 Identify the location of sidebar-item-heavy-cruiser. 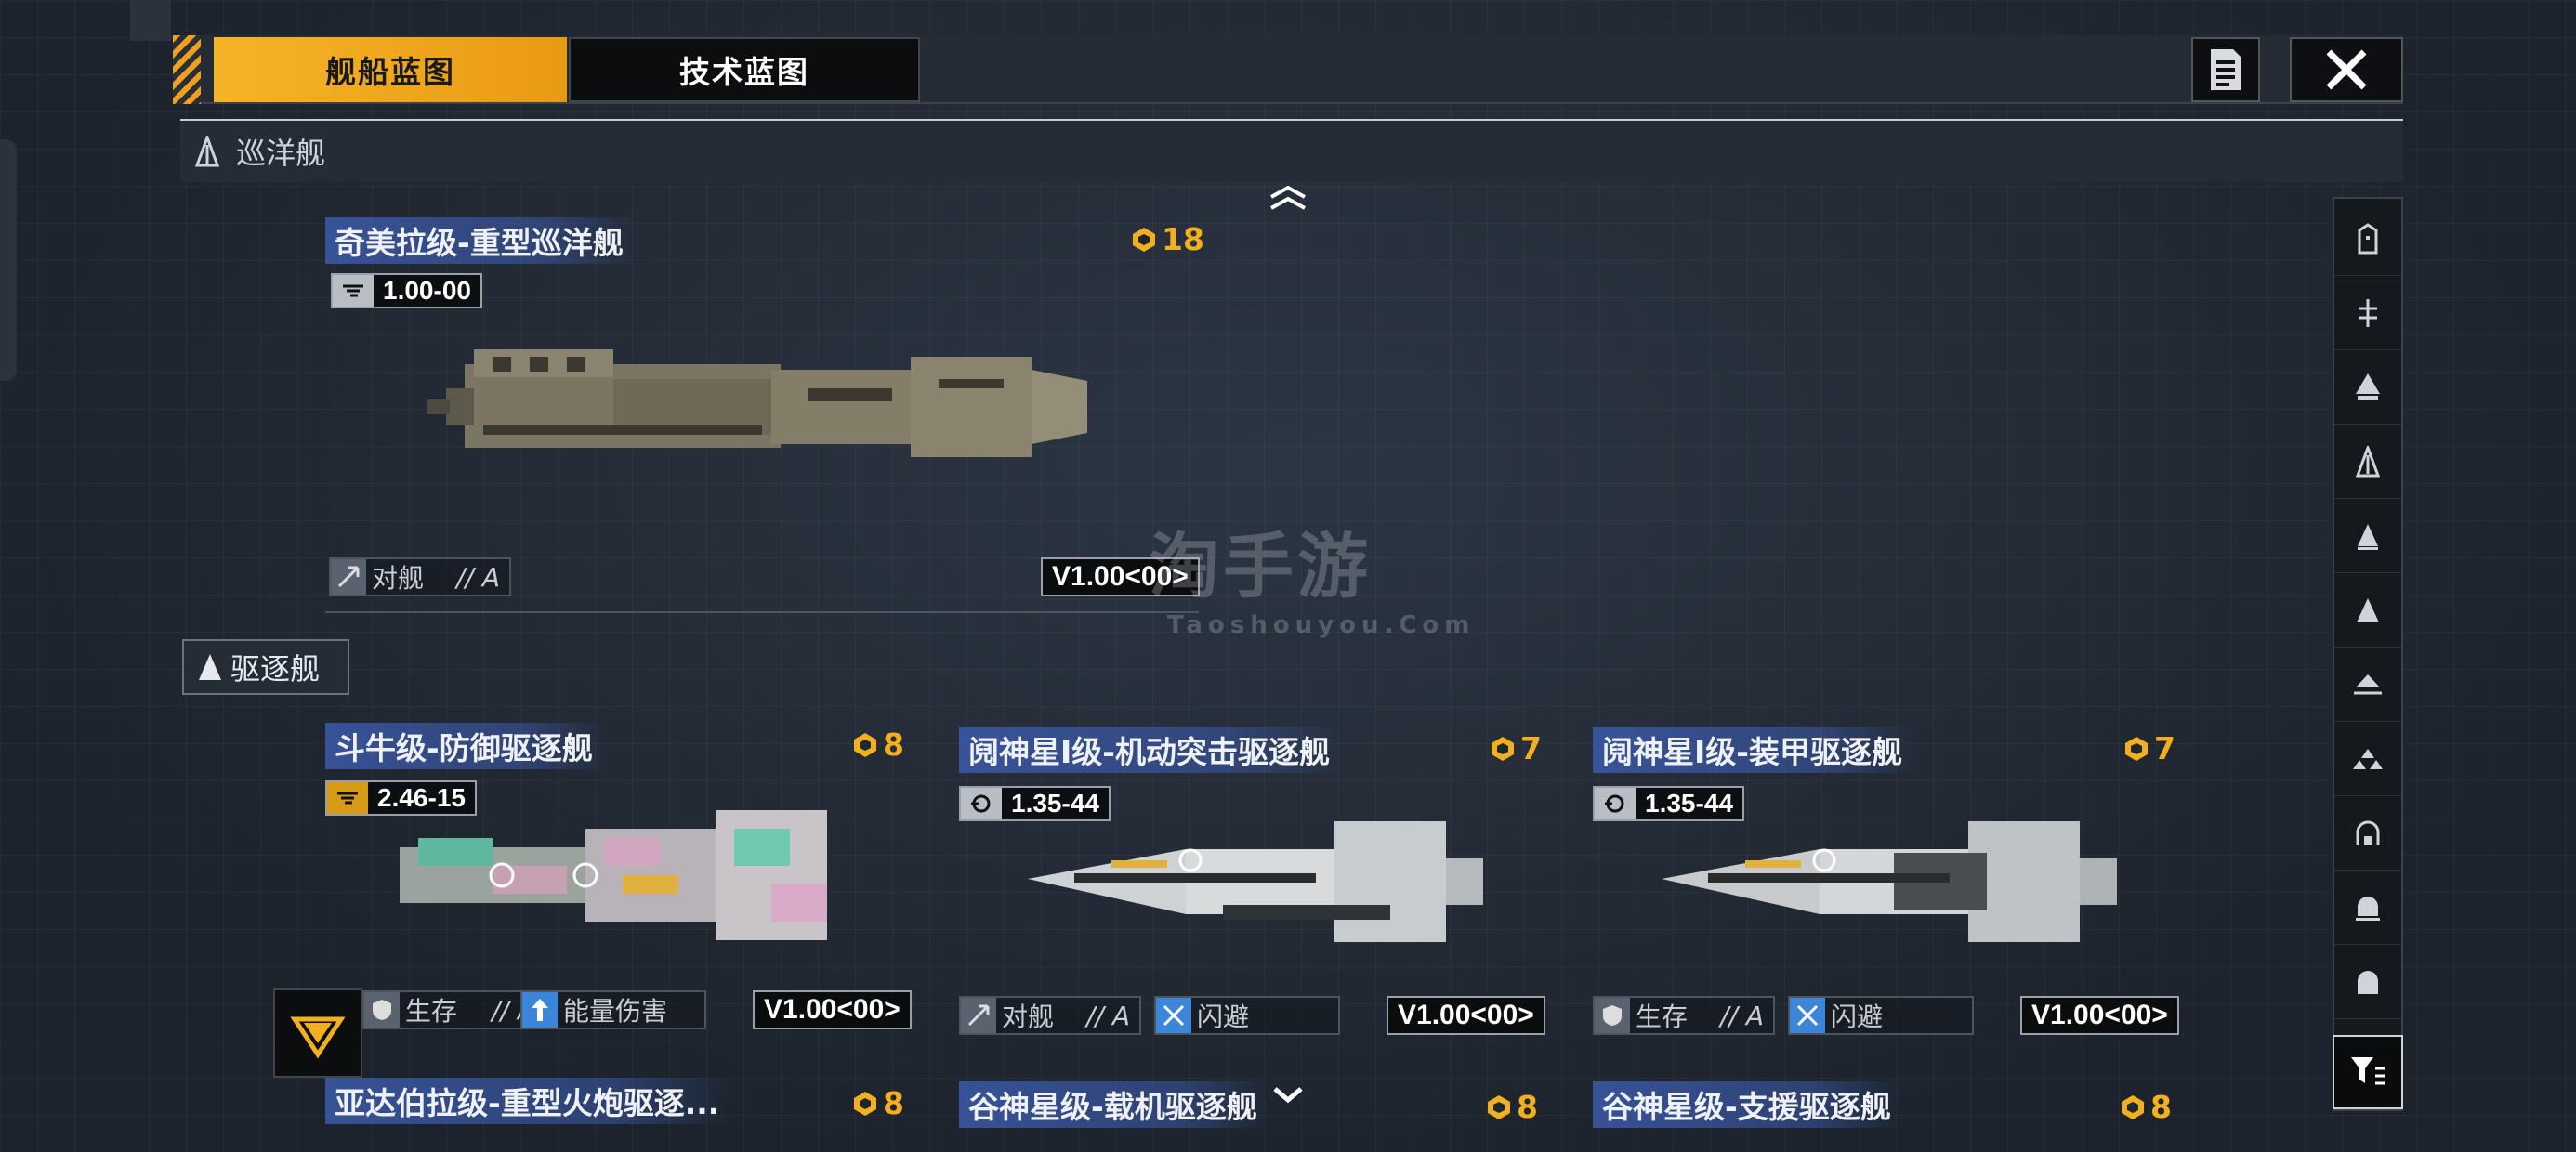
(2367, 388).